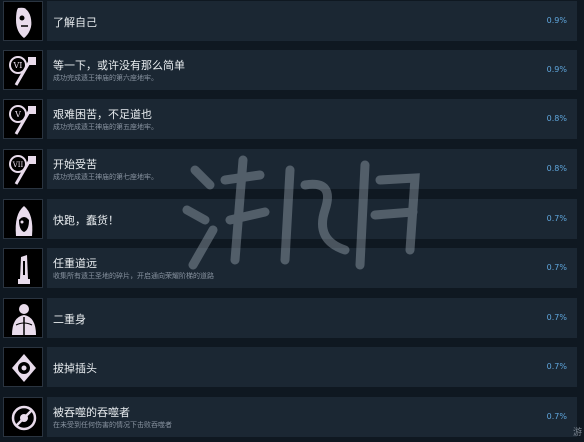  Describe the element at coordinates (17, 114) in the screenshot. I see `svg-text: V` at that location.